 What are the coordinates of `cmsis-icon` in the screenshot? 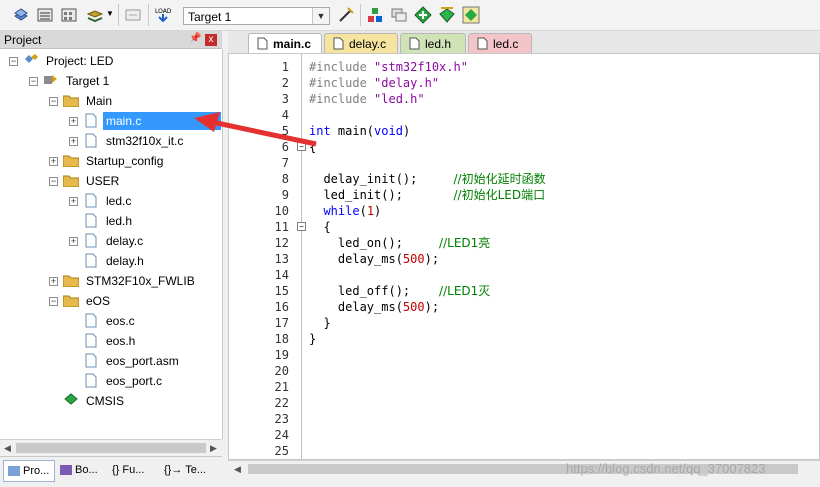 It's located at (71, 399).